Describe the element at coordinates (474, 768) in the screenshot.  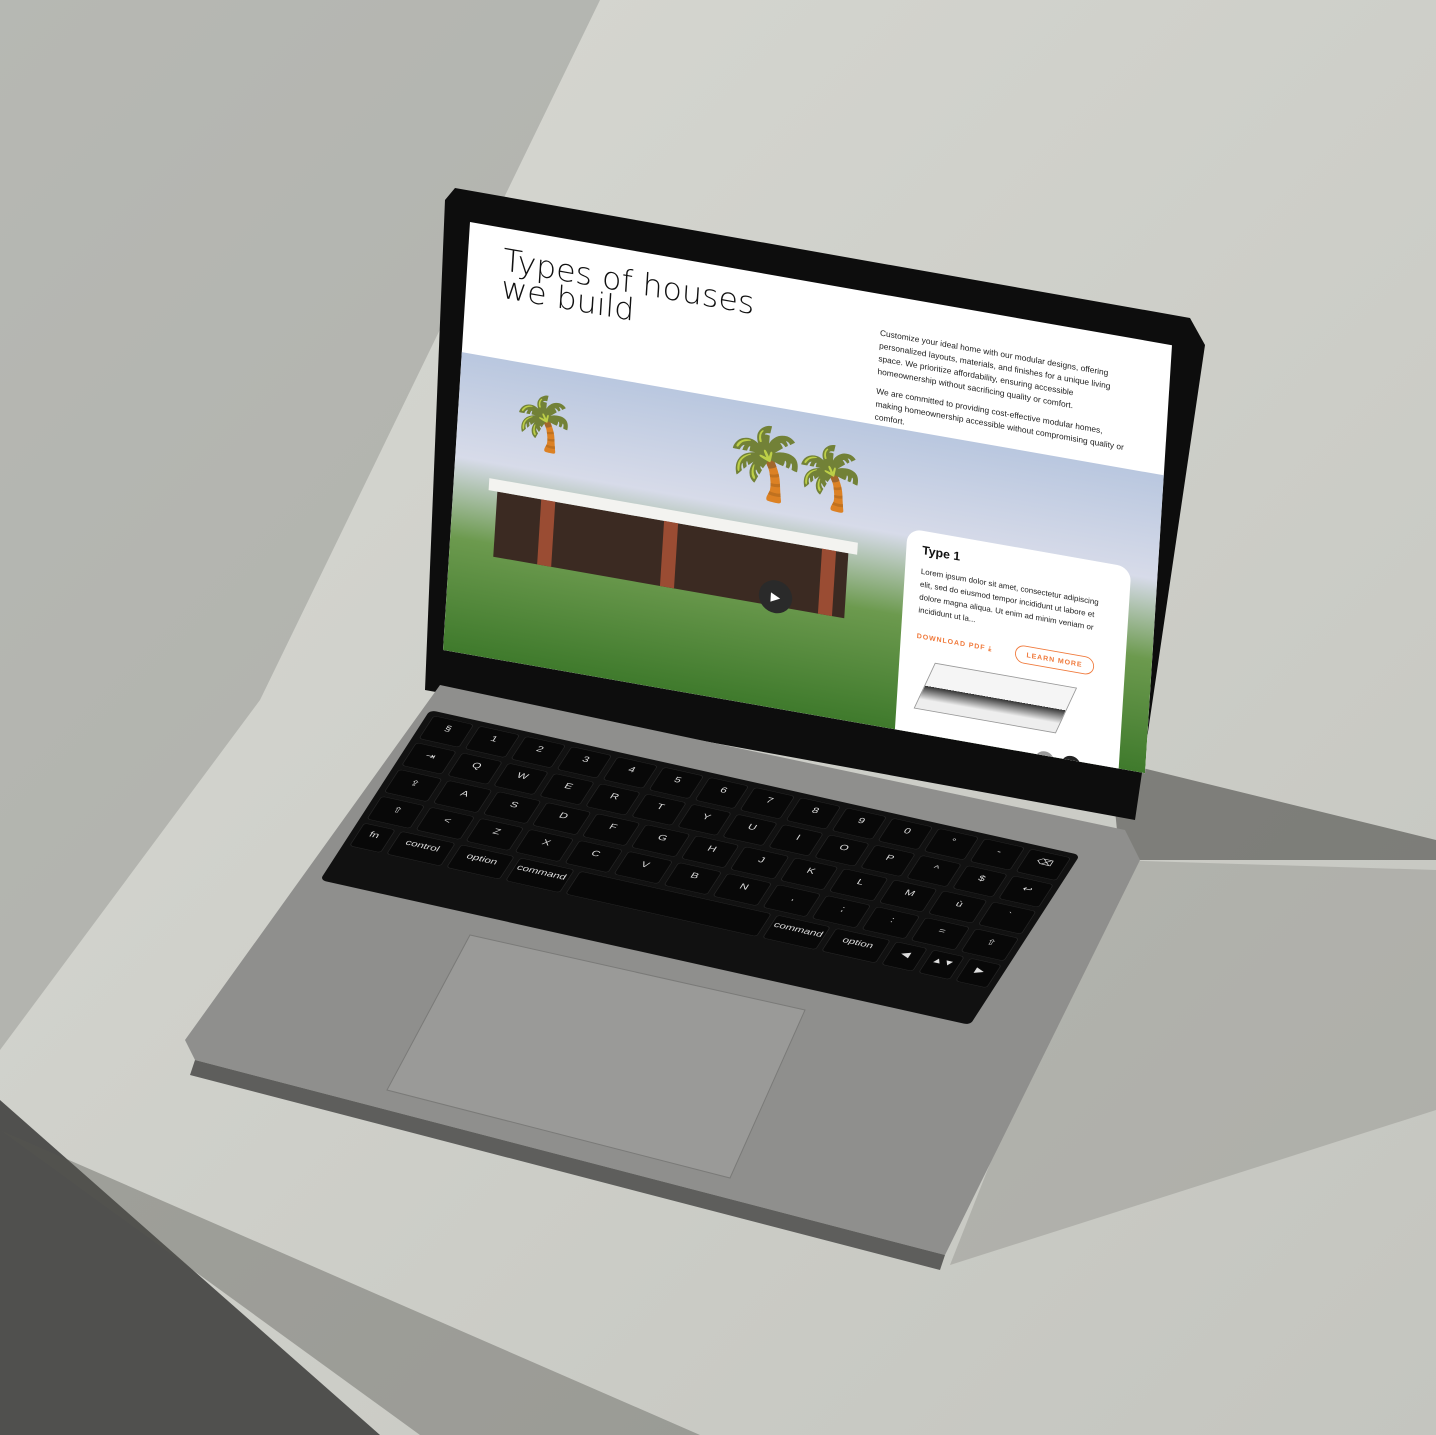
I see `key: Q` at that location.